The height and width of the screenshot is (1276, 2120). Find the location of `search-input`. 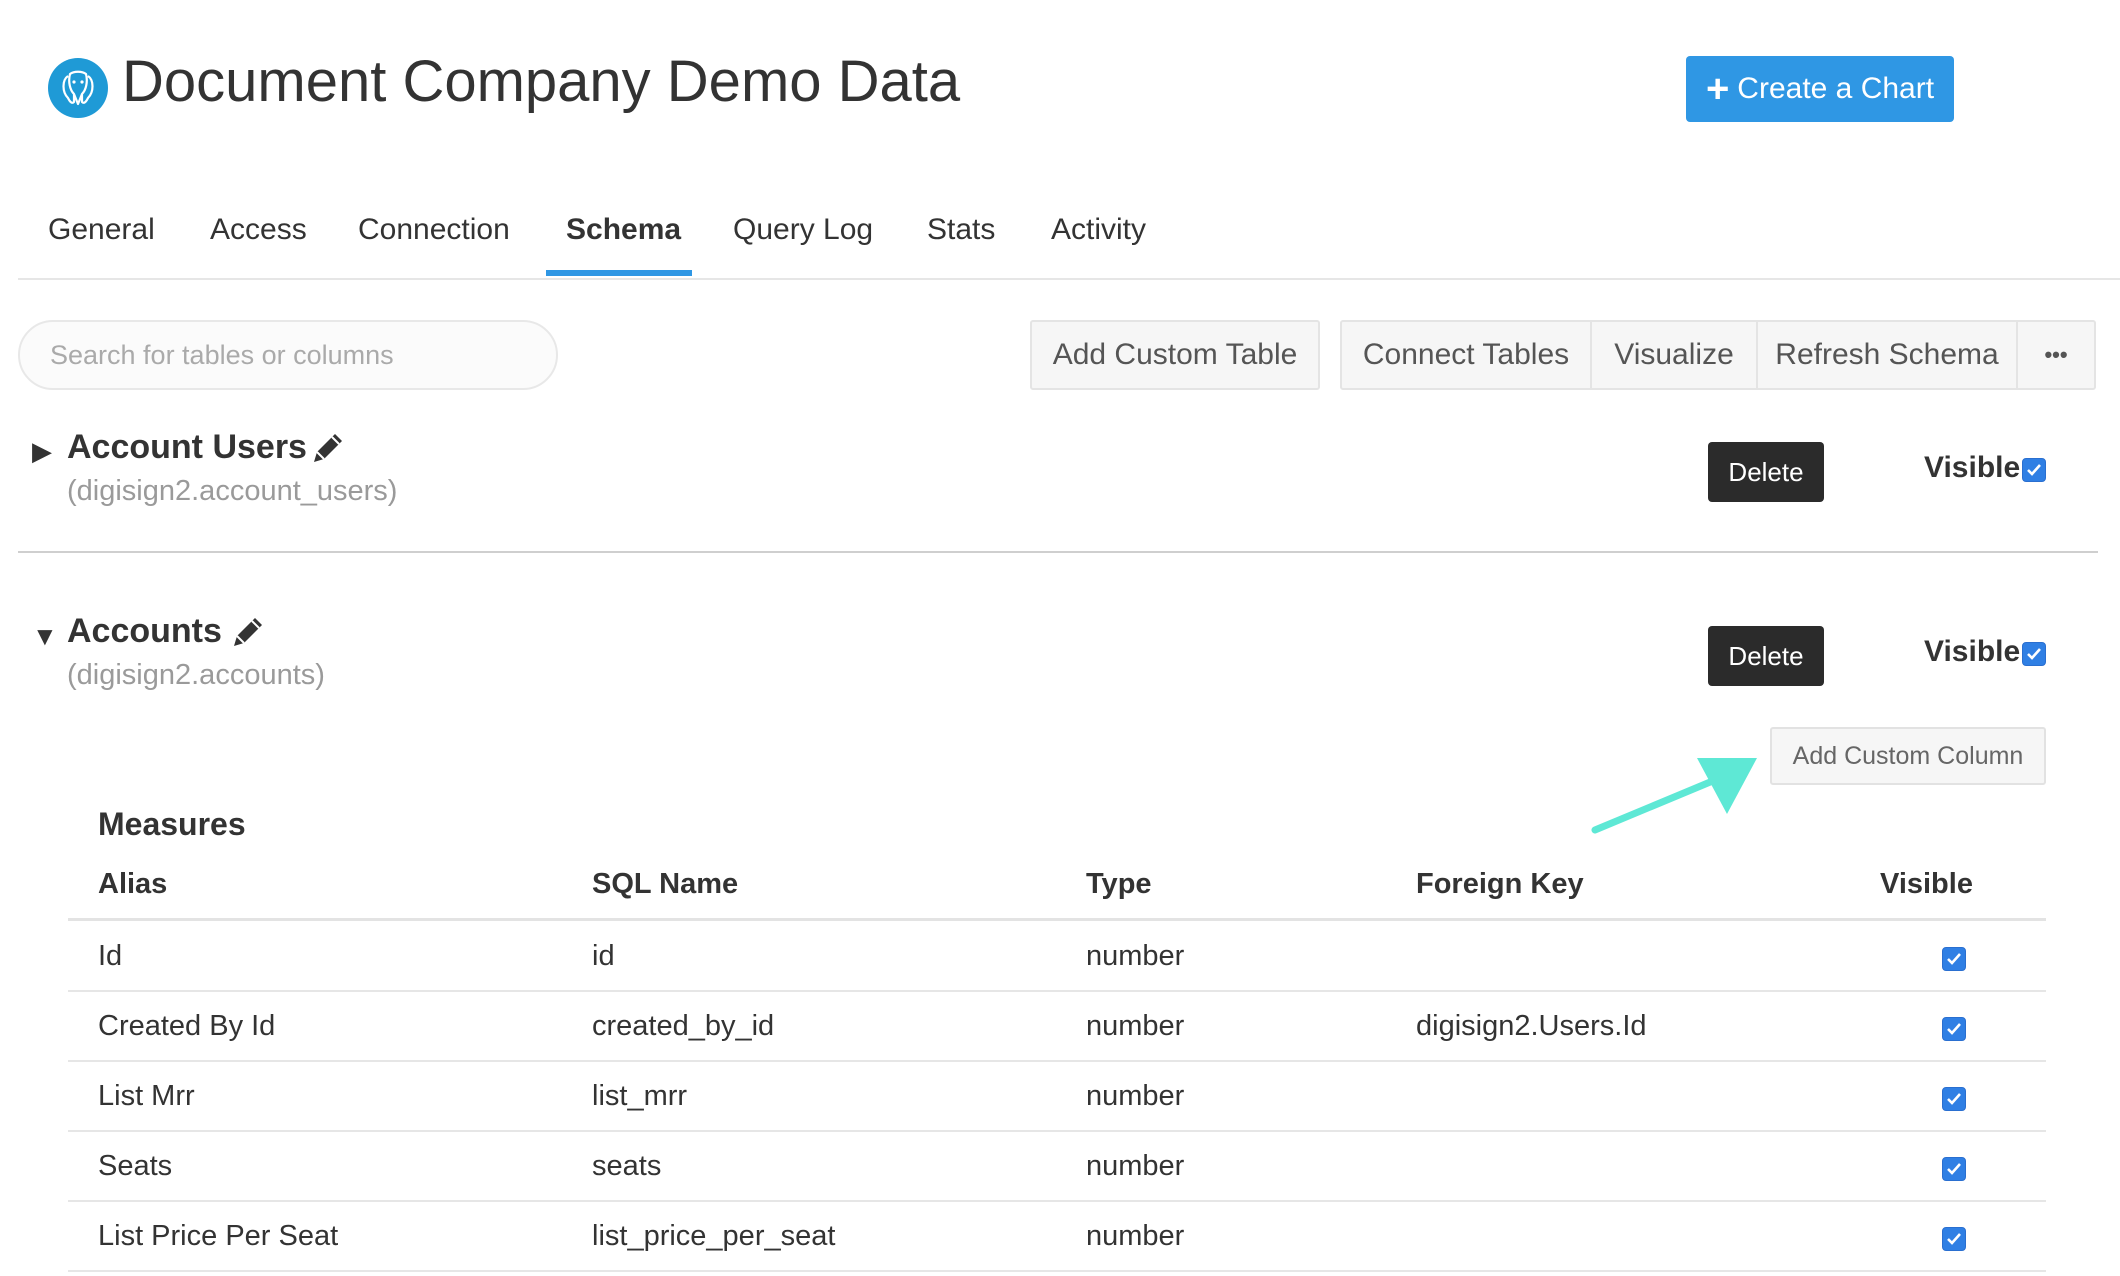

search-input is located at coordinates (288, 355).